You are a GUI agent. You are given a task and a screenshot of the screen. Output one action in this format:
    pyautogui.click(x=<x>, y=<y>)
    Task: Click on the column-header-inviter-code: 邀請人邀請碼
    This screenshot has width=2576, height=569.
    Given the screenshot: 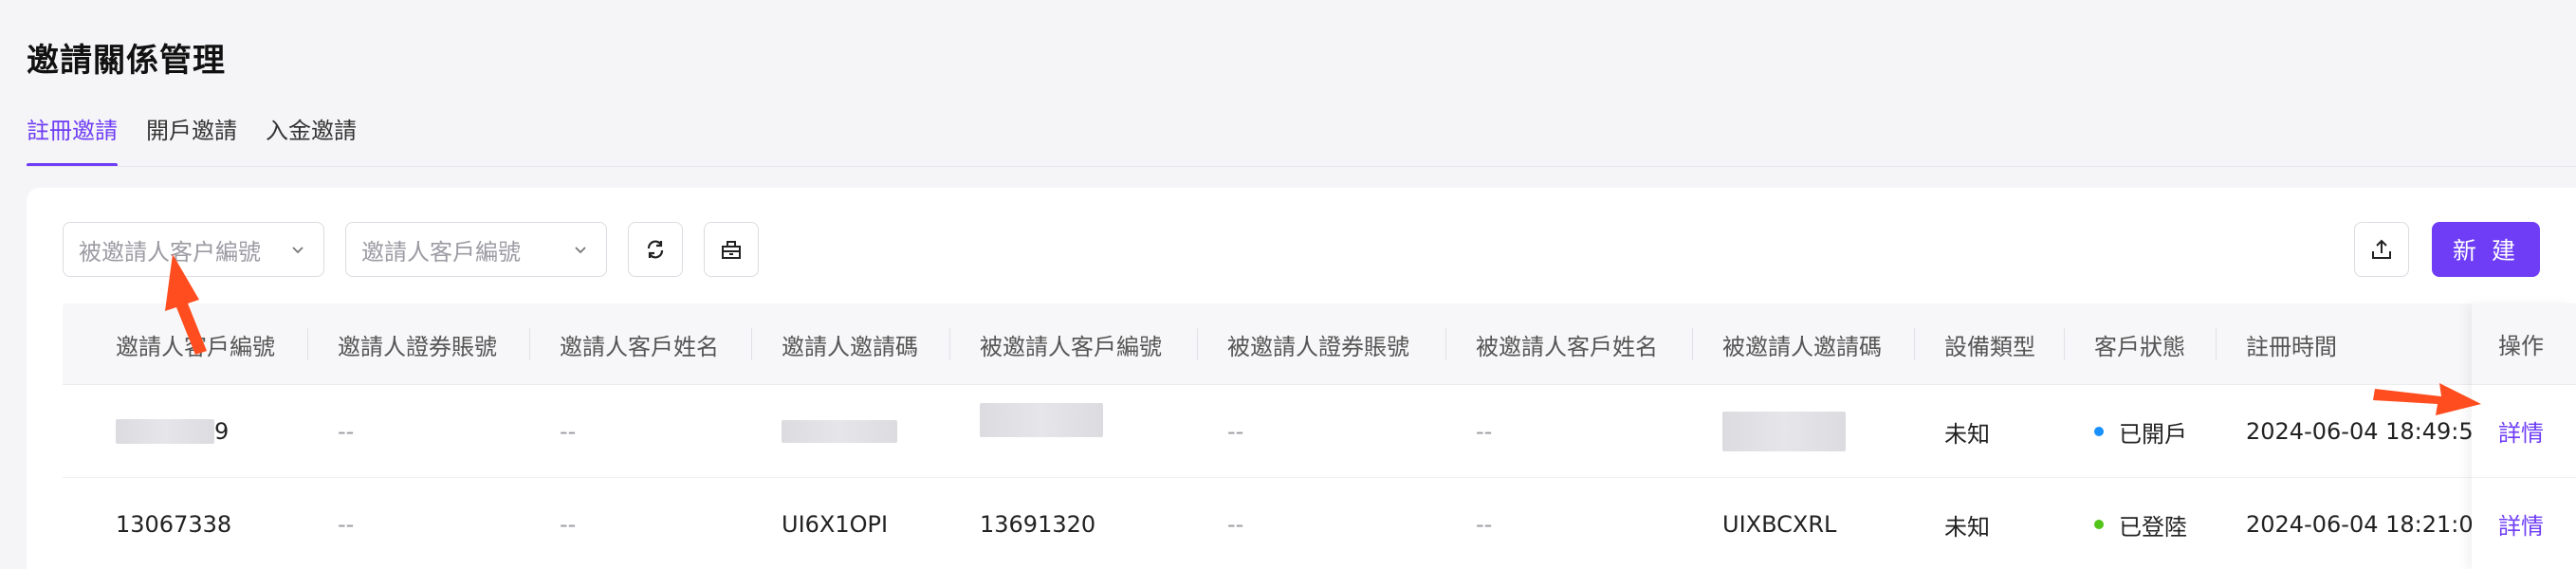 What is the action you would take?
    pyautogui.click(x=850, y=346)
    